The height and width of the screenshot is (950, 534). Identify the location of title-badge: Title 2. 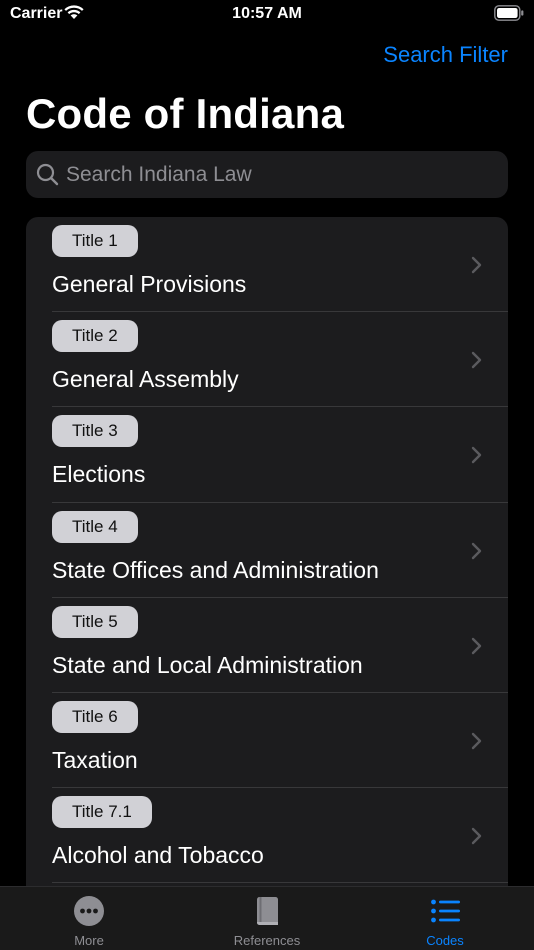
(95, 336).